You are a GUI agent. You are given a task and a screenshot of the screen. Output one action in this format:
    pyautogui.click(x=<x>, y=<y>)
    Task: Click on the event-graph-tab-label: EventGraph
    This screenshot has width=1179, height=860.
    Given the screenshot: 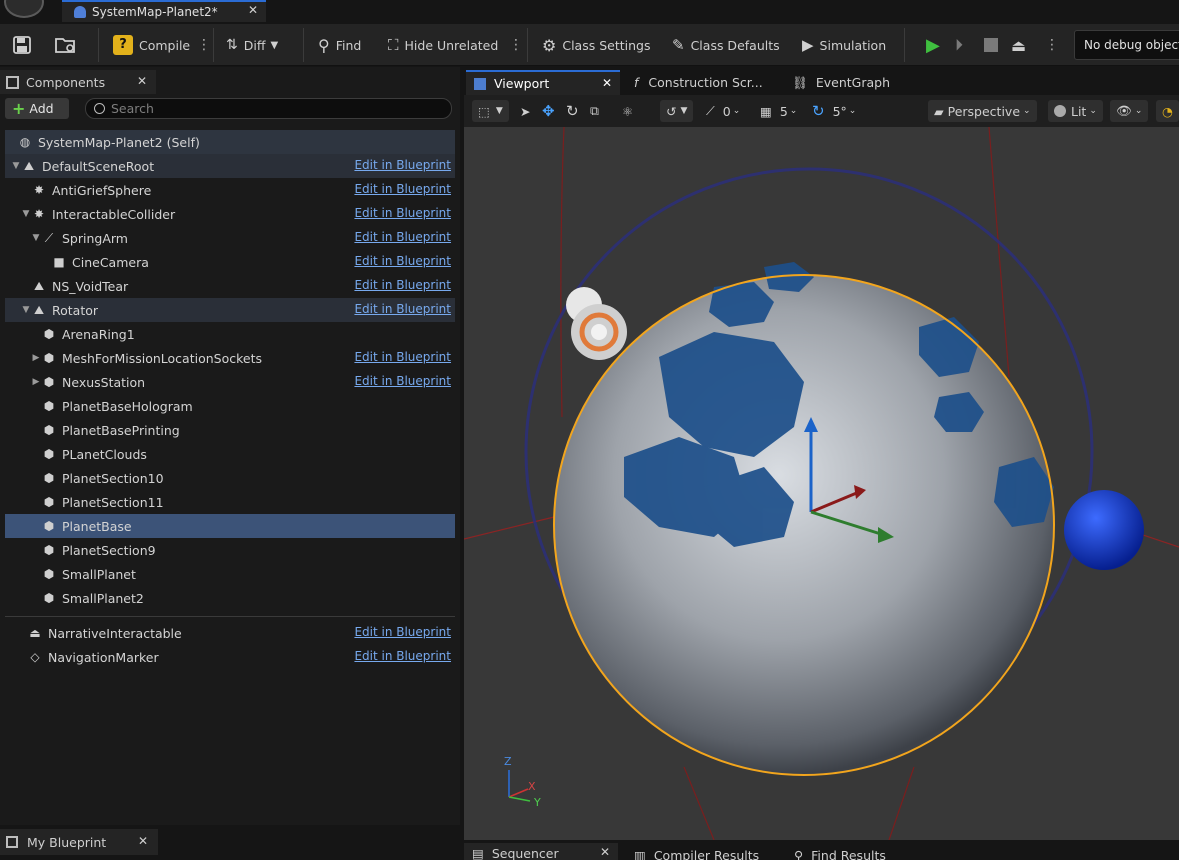 What is the action you would take?
    pyautogui.click(x=853, y=82)
    